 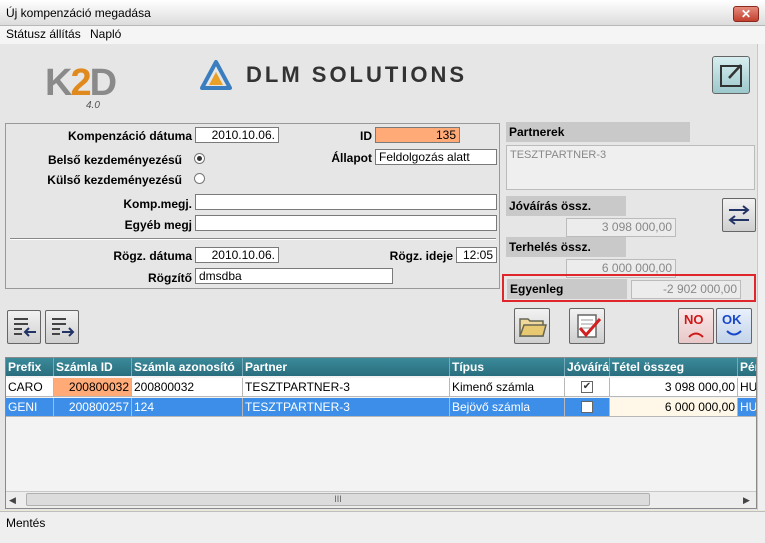 What do you see at coordinates (170, 278) in the screenshot?
I see `recorder-label: Rögzítő` at bounding box center [170, 278].